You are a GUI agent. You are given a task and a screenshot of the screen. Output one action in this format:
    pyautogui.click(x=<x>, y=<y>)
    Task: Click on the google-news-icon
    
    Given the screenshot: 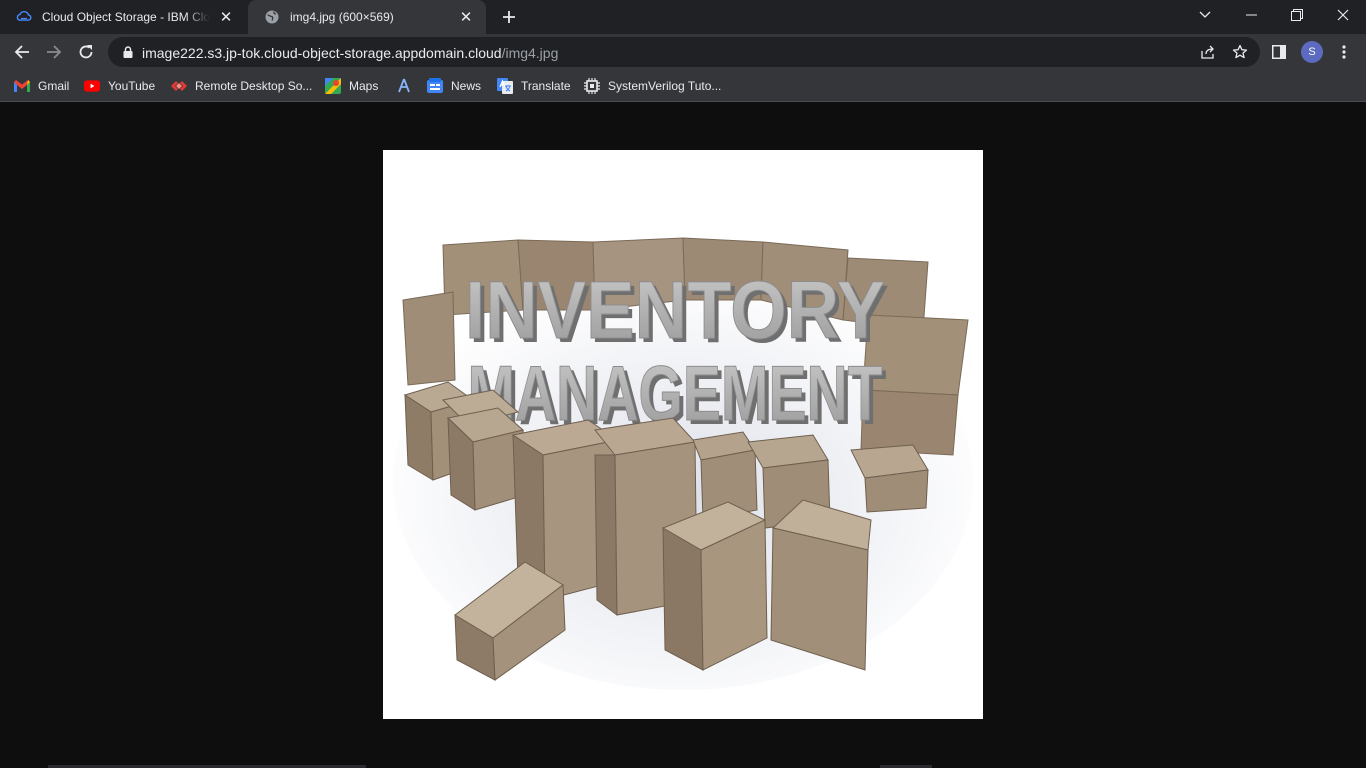 What is the action you would take?
    pyautogui.click(x=435, y=86)
    